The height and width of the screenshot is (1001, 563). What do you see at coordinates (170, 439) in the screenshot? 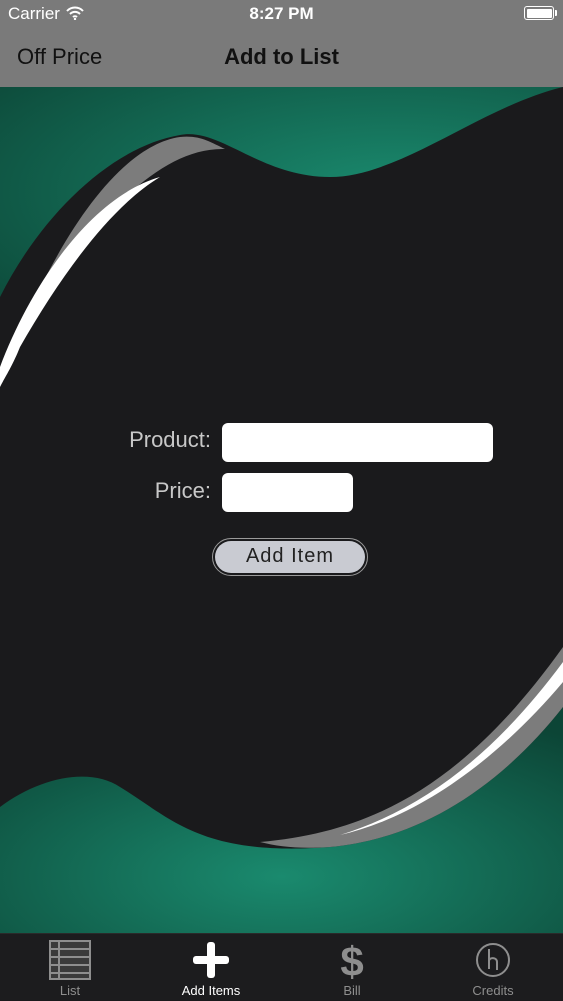
I see `product-label: Product:` at bounding box center [170, 439].